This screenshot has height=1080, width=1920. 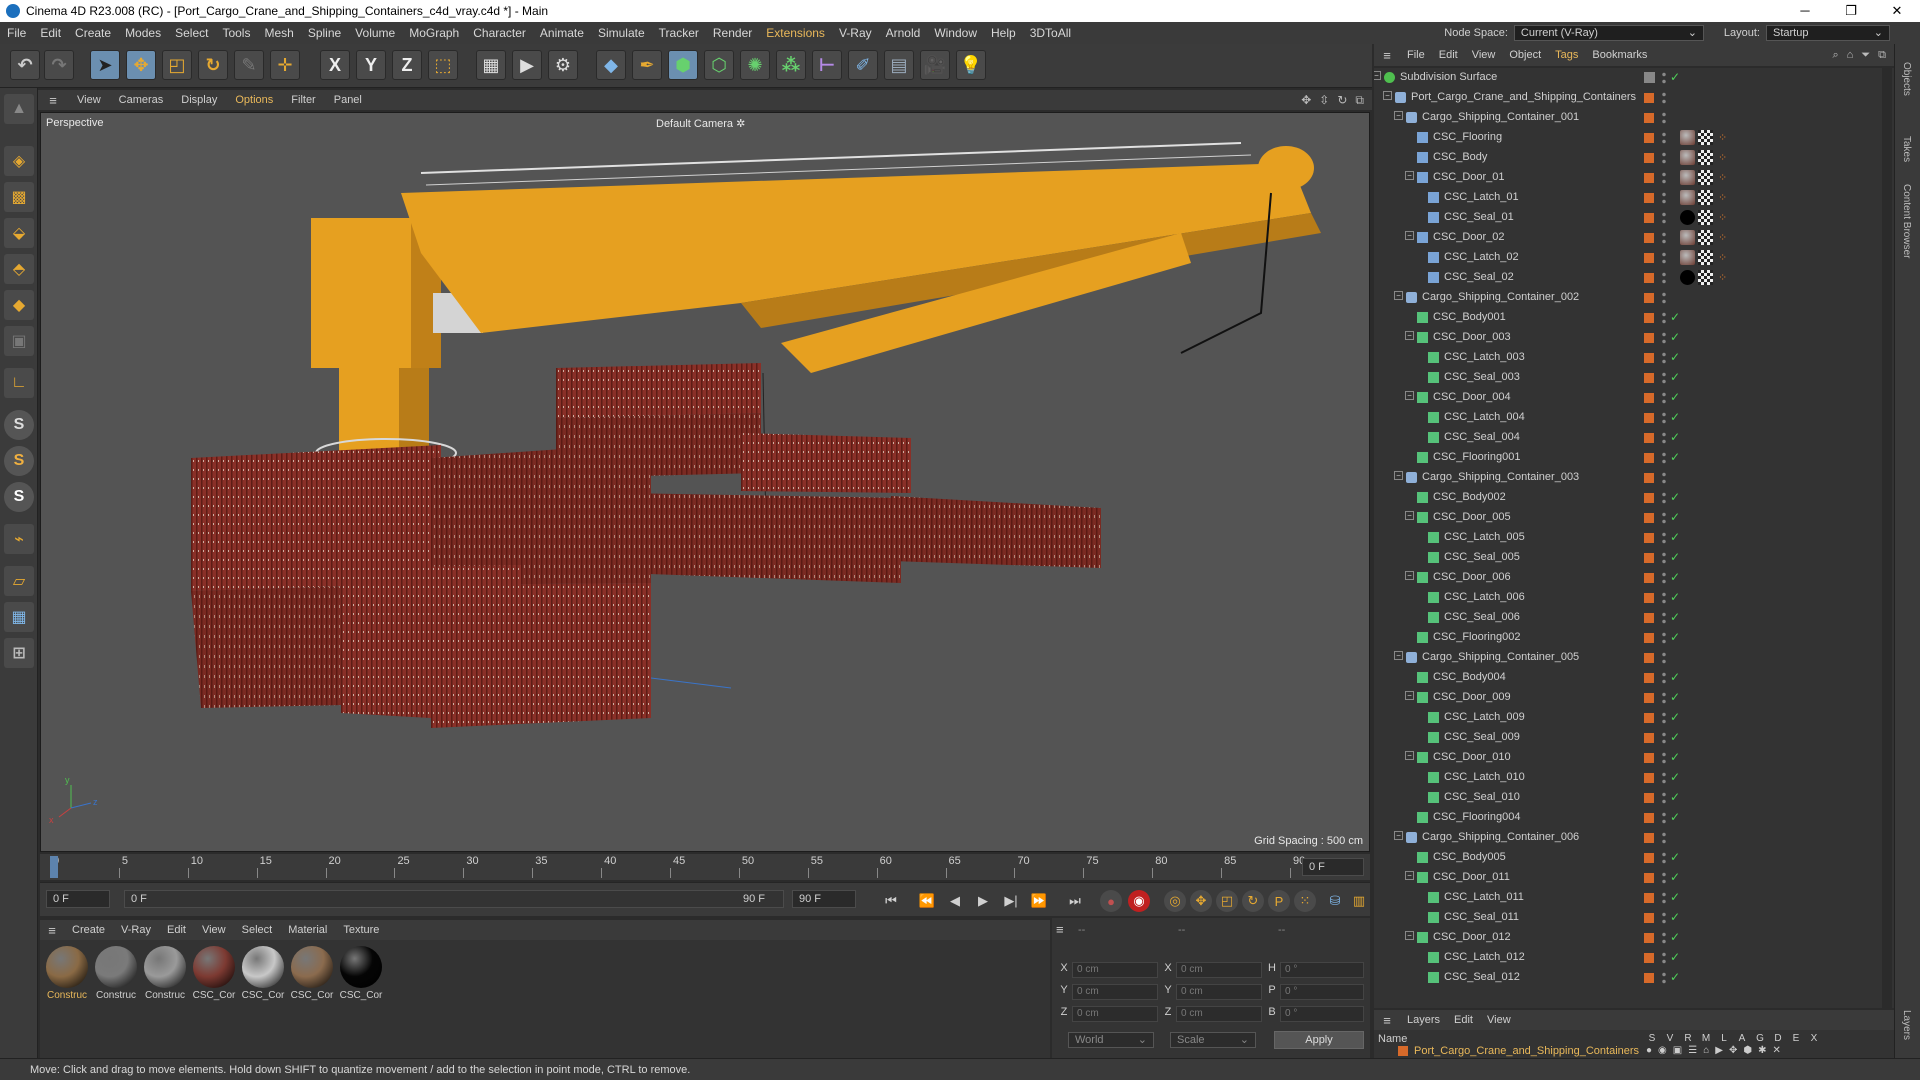 I want to click on apply-button: Apply, so click(x=1319, y=1040).